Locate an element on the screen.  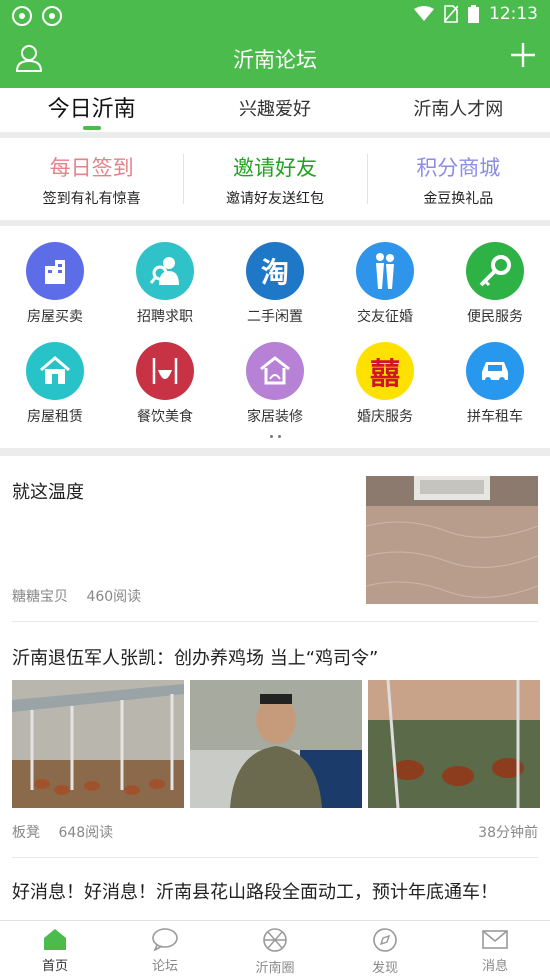
service-jobs: 招聘求职 is located at coordinates (165, 284).